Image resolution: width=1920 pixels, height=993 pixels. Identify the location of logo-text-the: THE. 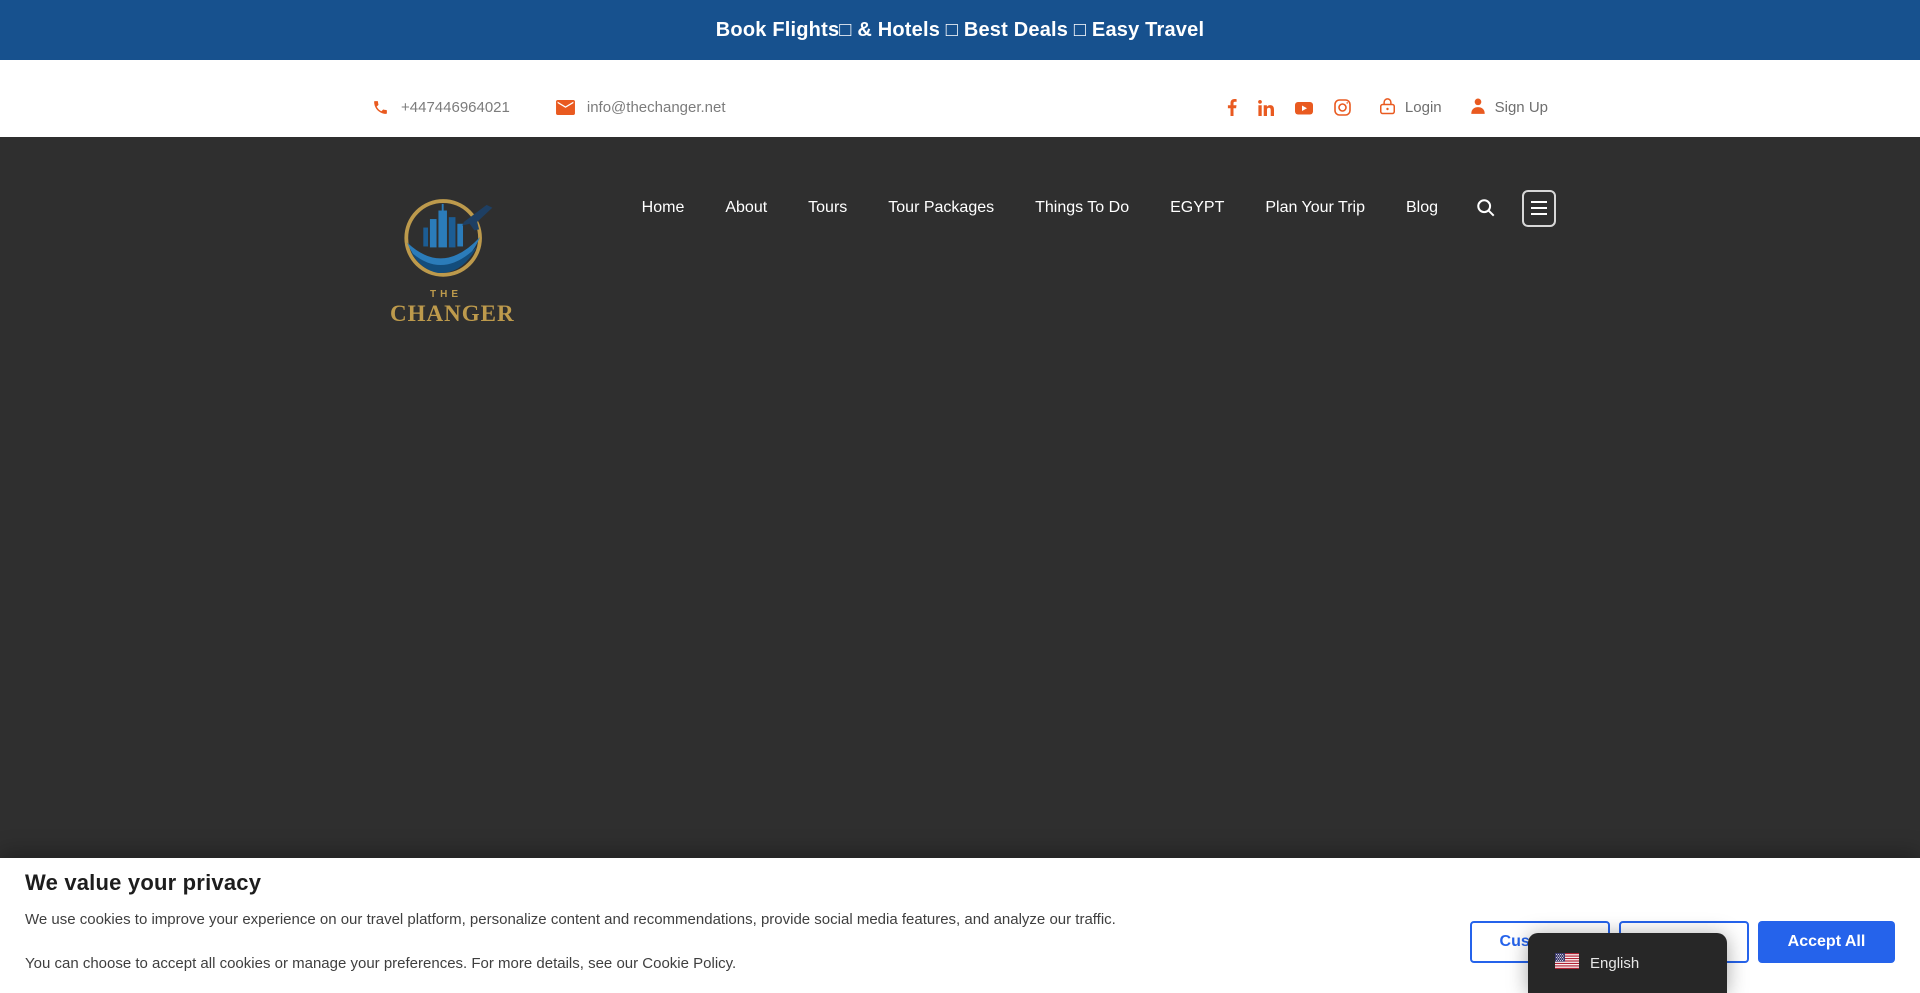
(446, 294).